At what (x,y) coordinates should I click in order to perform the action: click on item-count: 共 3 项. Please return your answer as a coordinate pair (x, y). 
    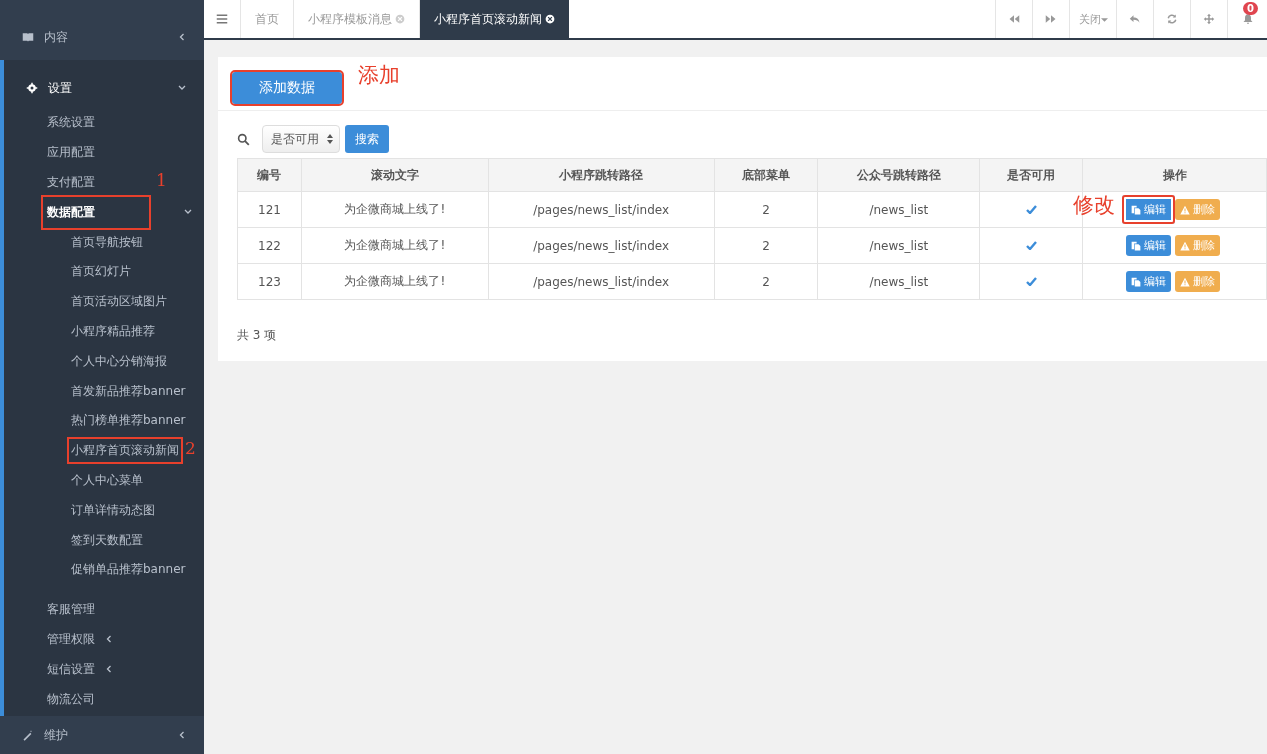
    Looking at the image, I should click on (257, 335).